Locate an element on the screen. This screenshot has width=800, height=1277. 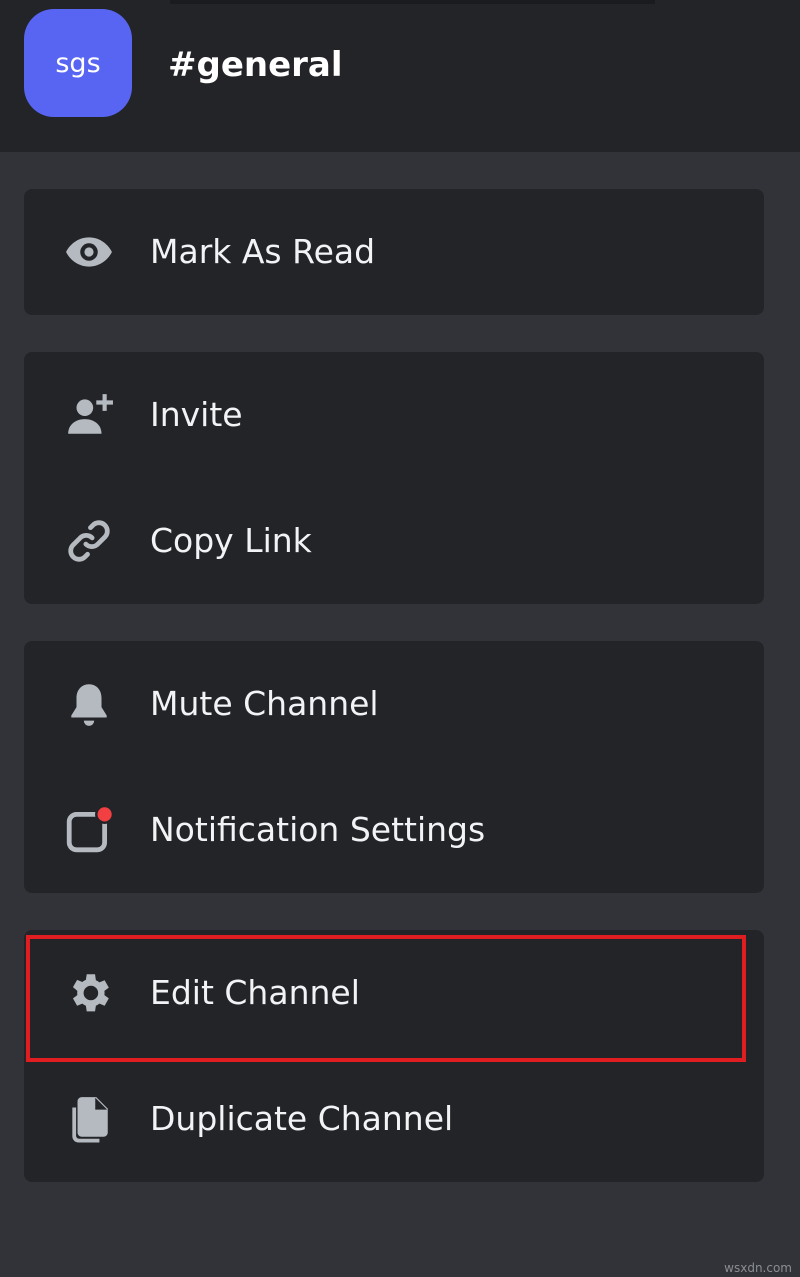
duplicate-channel-item: Duplicate Channel is located at coordinates (394, 1119).